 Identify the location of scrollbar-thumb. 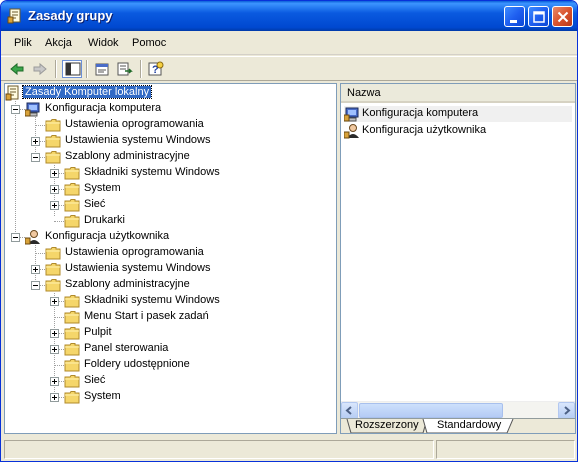
(431, 410).